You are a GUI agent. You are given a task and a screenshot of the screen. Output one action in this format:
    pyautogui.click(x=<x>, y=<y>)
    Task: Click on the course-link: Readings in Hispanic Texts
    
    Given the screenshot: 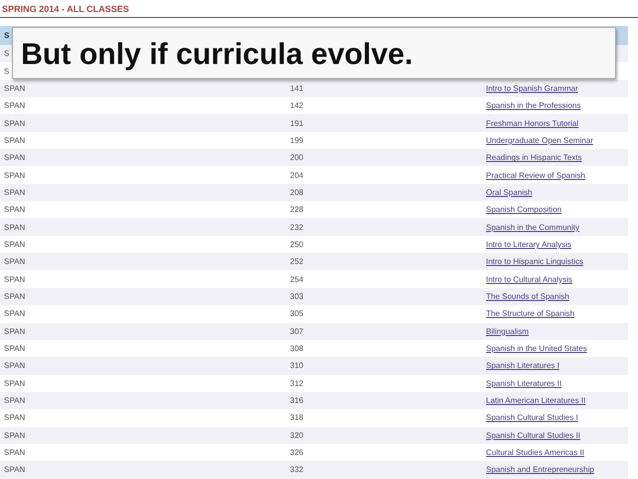 What is the action you would take?
    pyautogui.click(x=534, y=157)
    